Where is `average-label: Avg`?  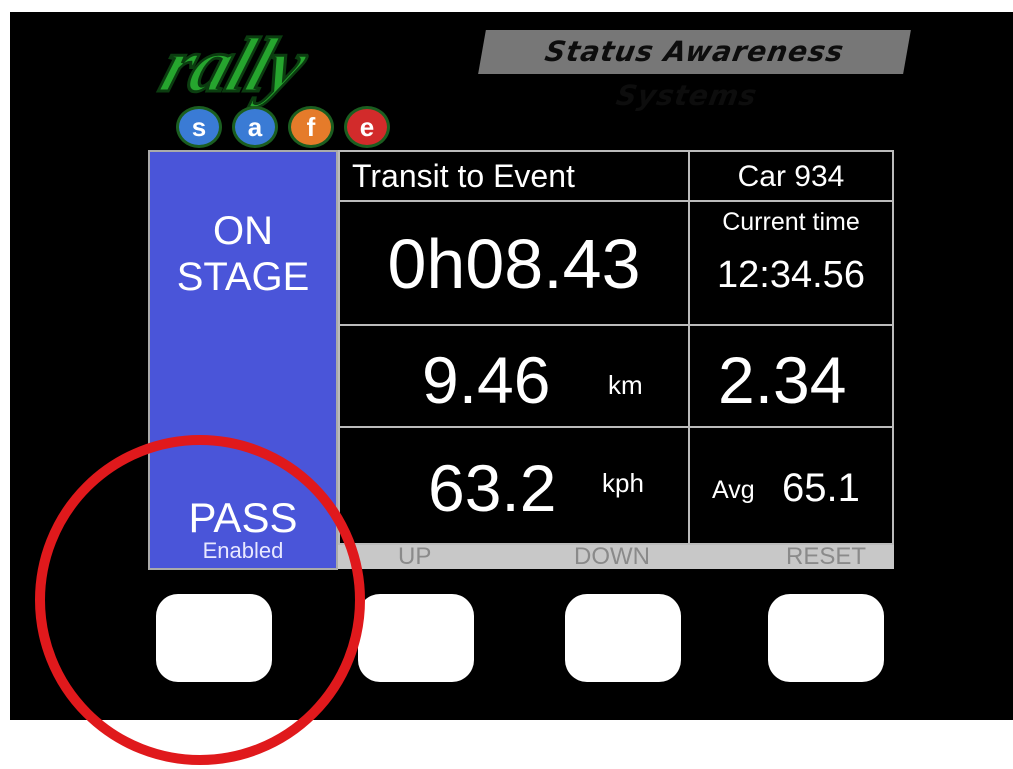 average-label: Avg is located at coordinates (733, 490).